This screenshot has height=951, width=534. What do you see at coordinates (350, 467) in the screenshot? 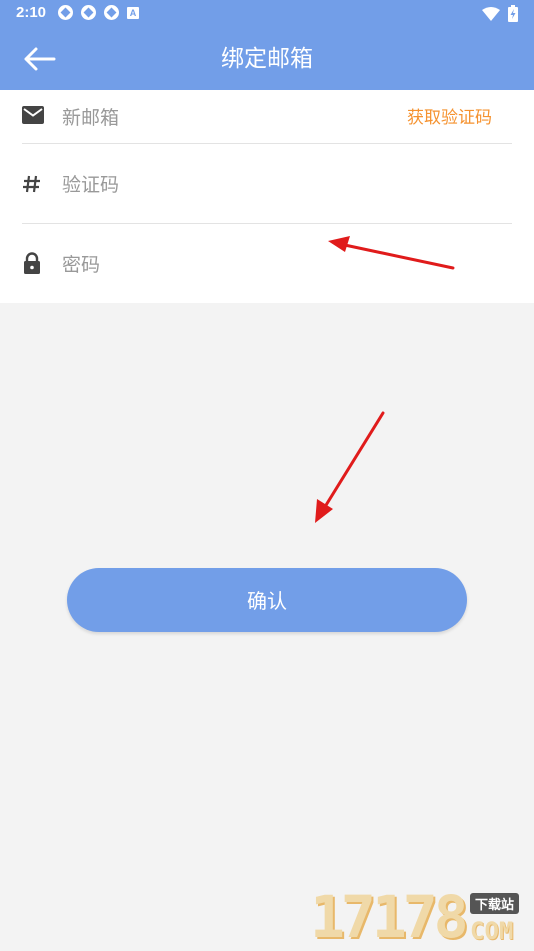
I see `annotation-arrow` at bounding box center [350, 467].